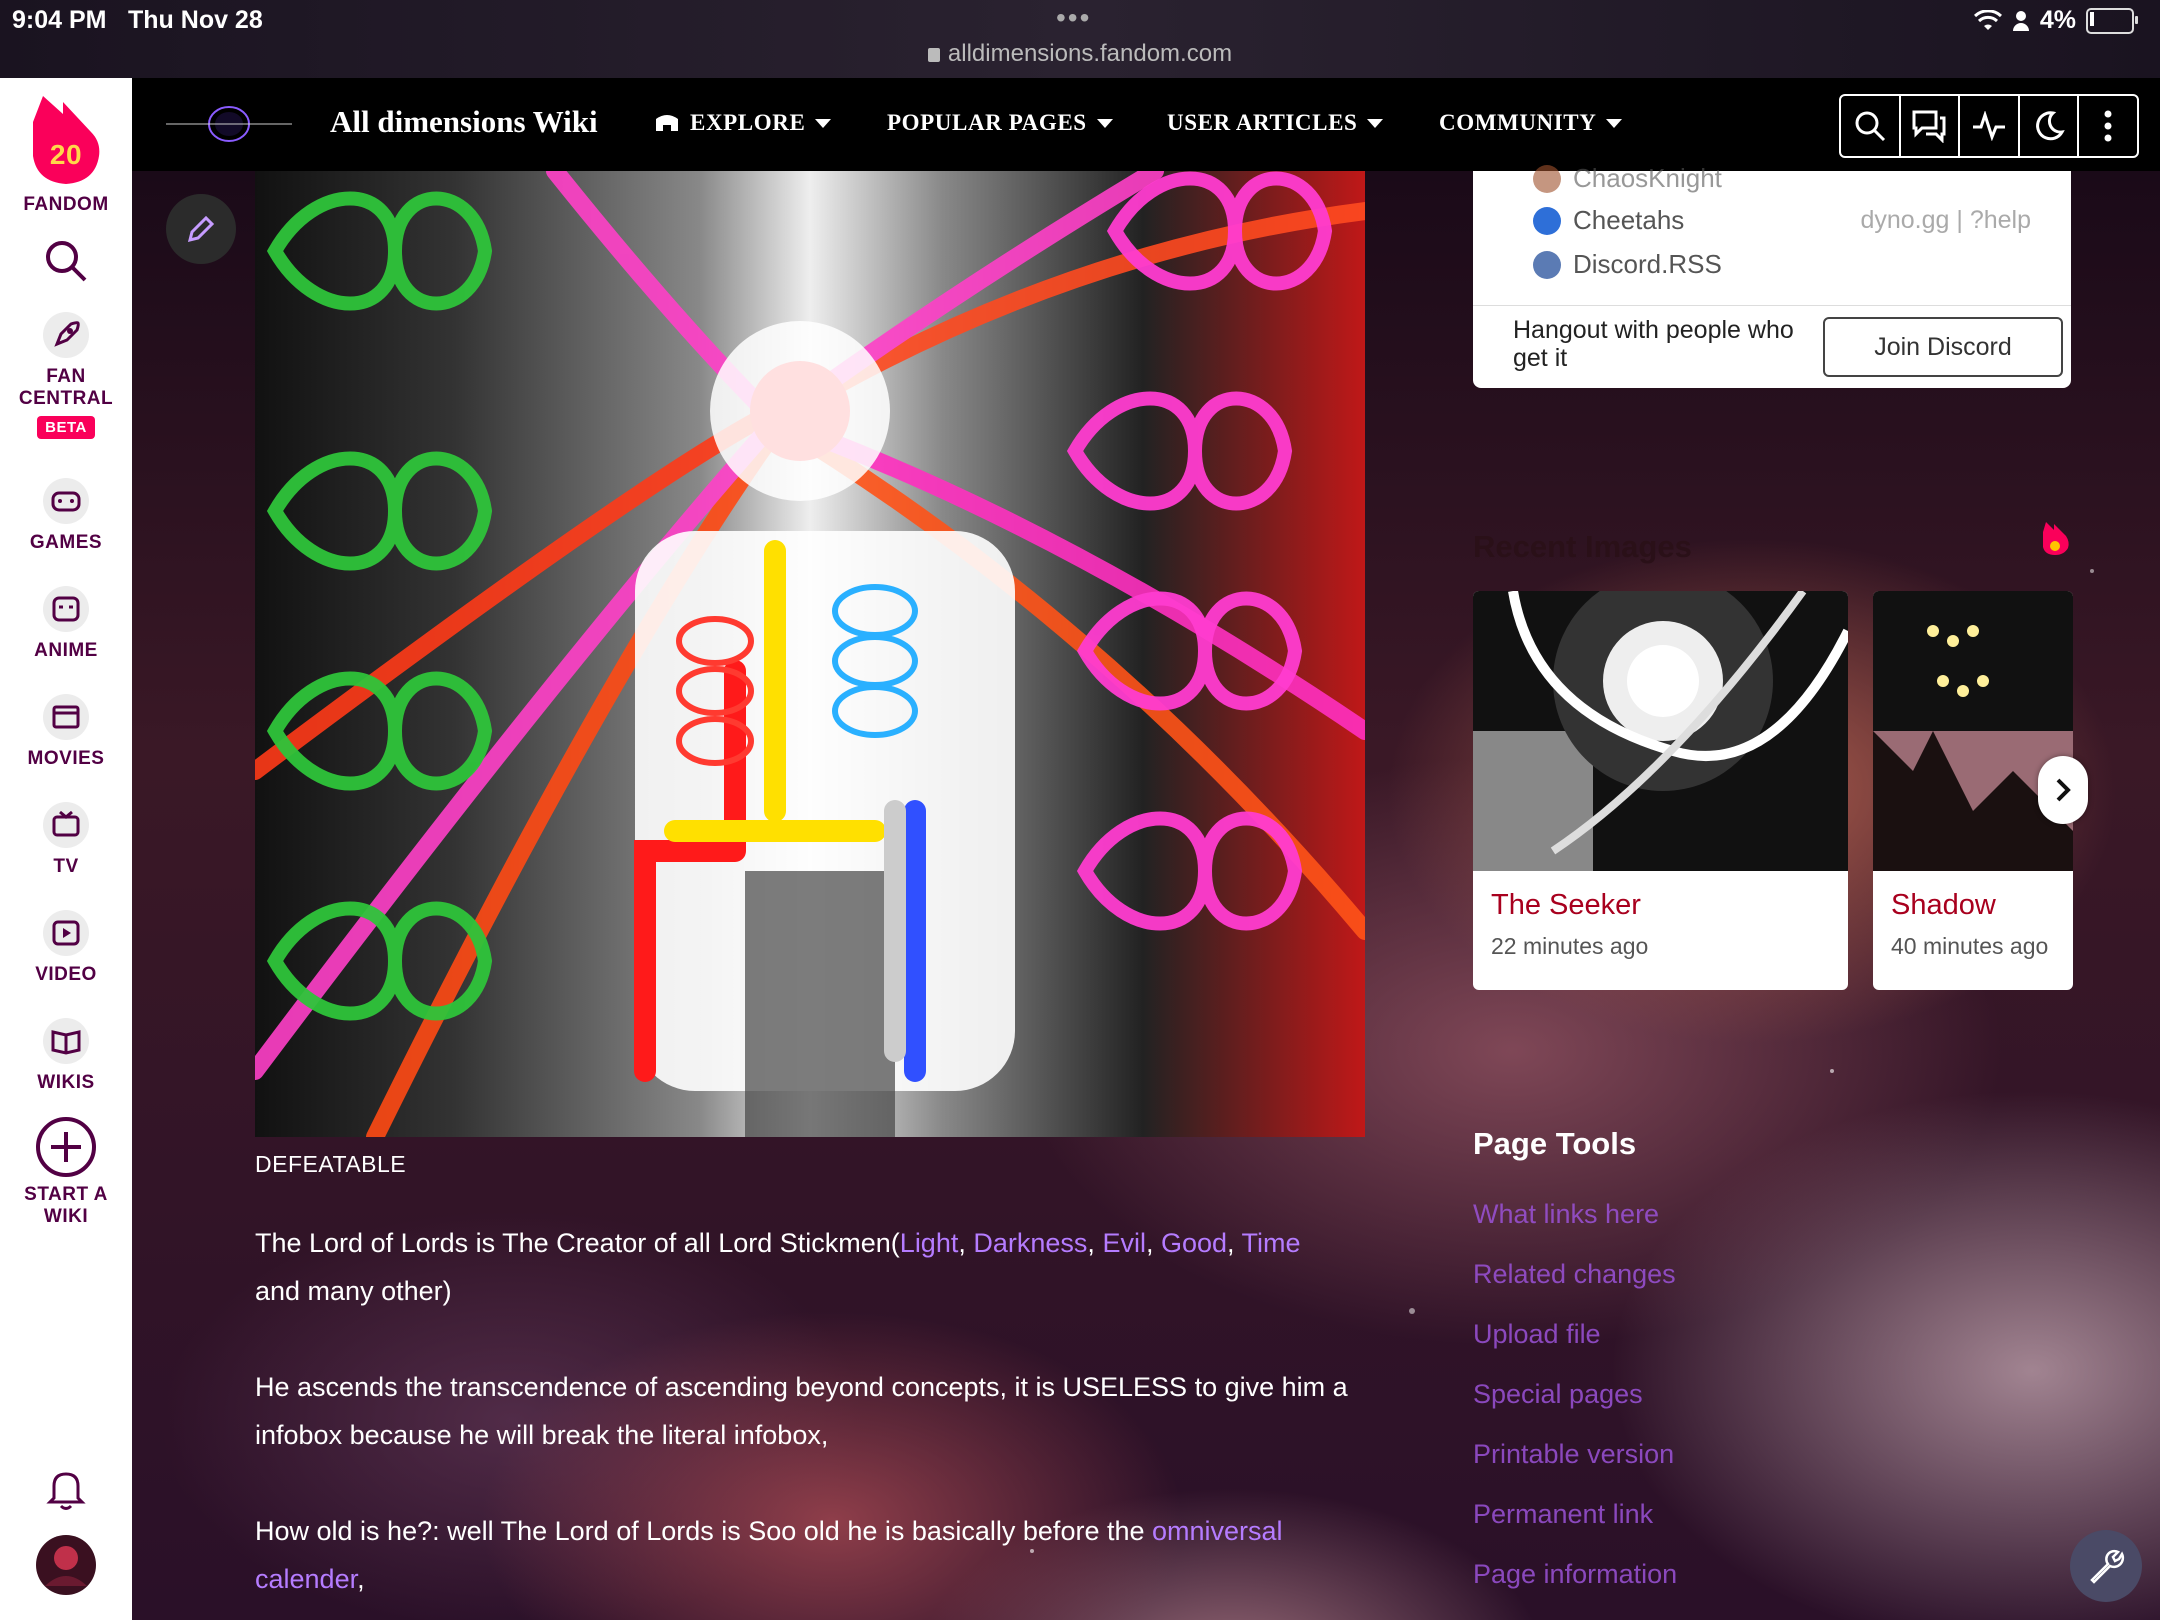 Image resolution: width=2160 pixels, height=1620 pixels. I want to click on bell-icon, so click(66, 1491).